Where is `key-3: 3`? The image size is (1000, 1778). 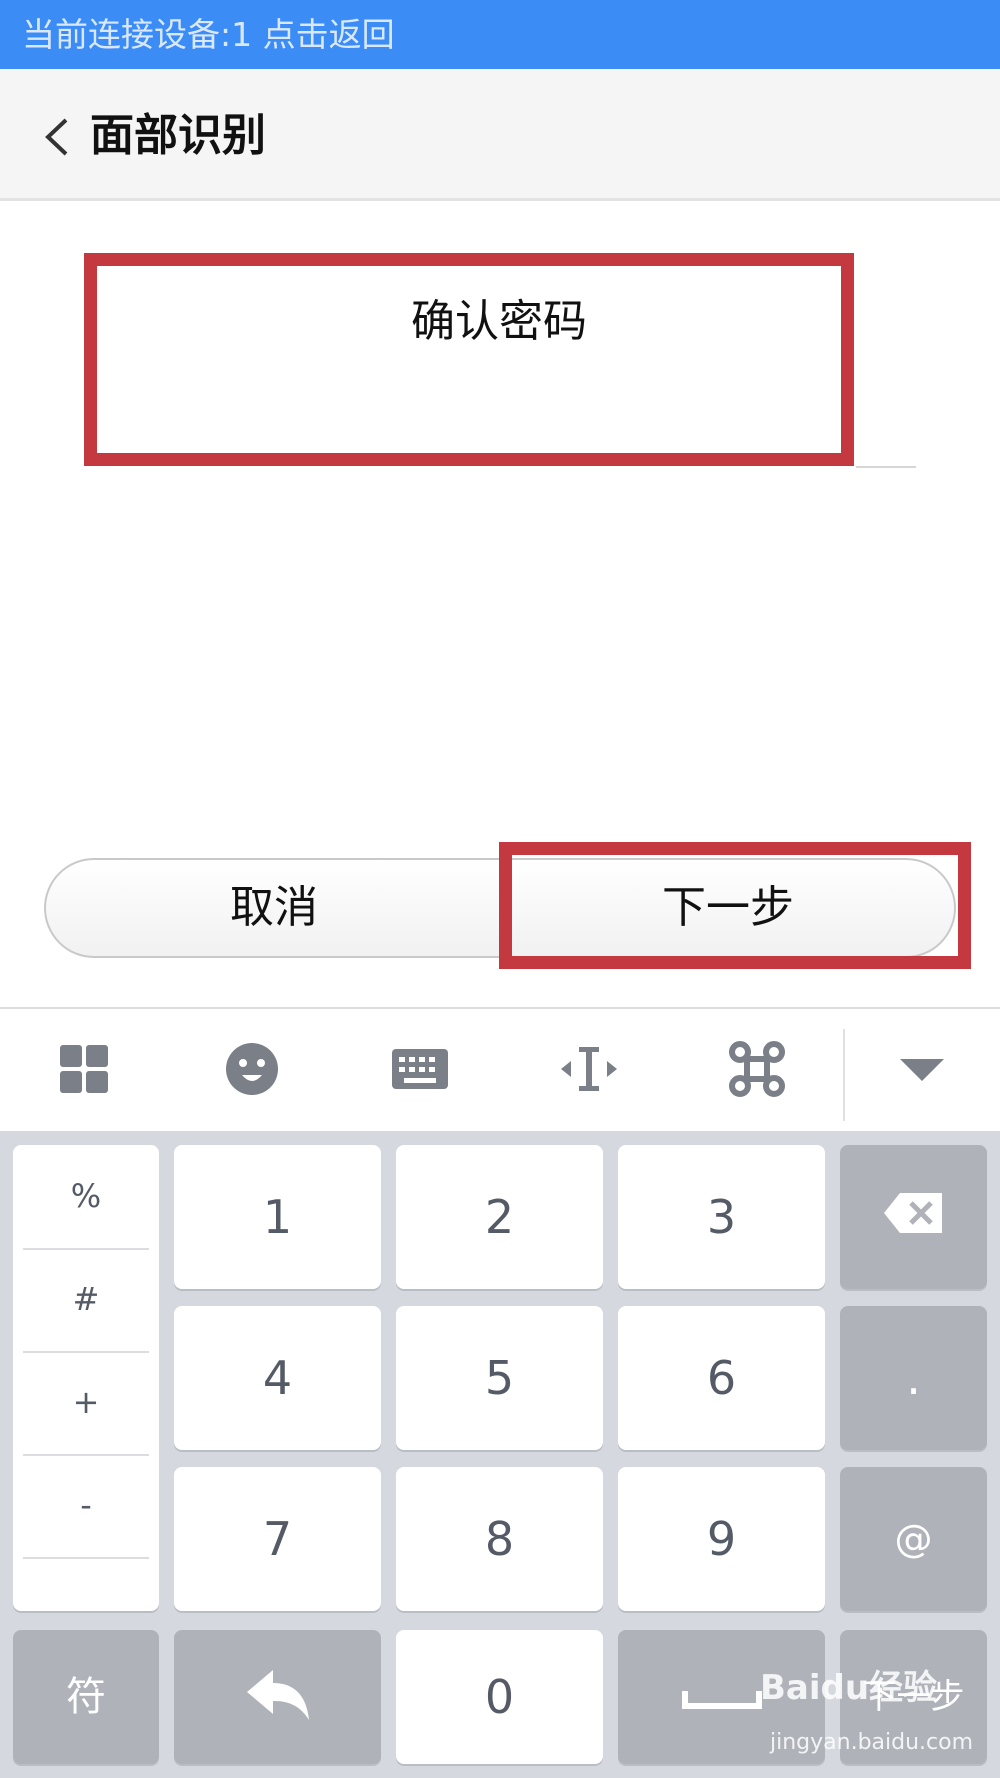 key-3: 3 is located at coordinates (721, 1217).